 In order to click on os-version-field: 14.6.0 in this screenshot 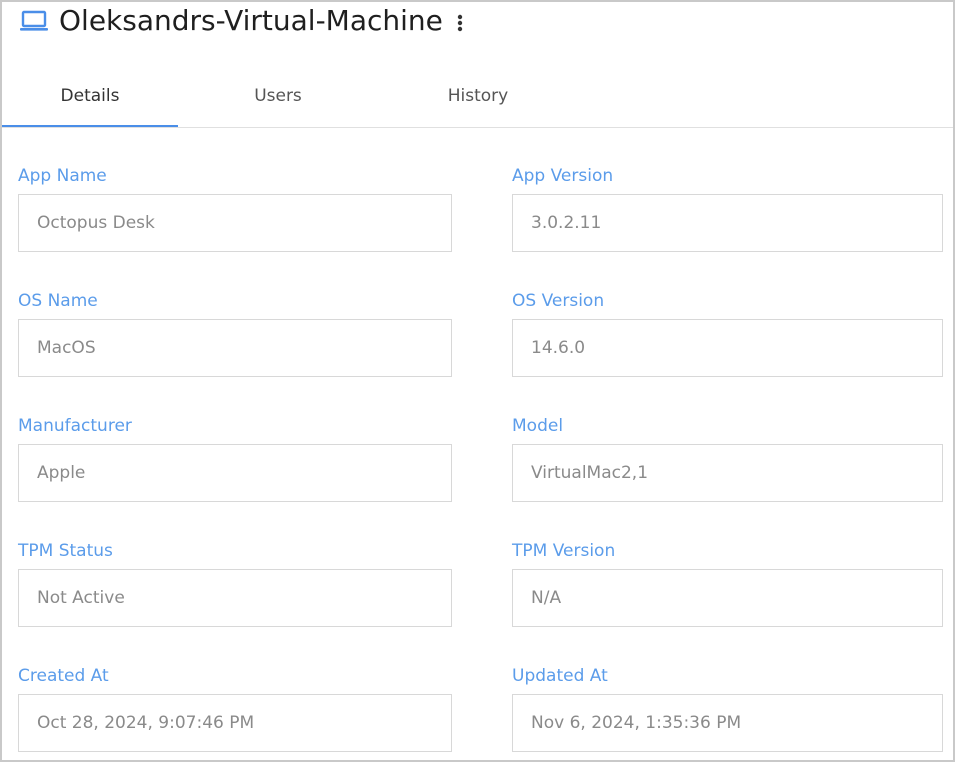, I will do `click(727, 348)`.